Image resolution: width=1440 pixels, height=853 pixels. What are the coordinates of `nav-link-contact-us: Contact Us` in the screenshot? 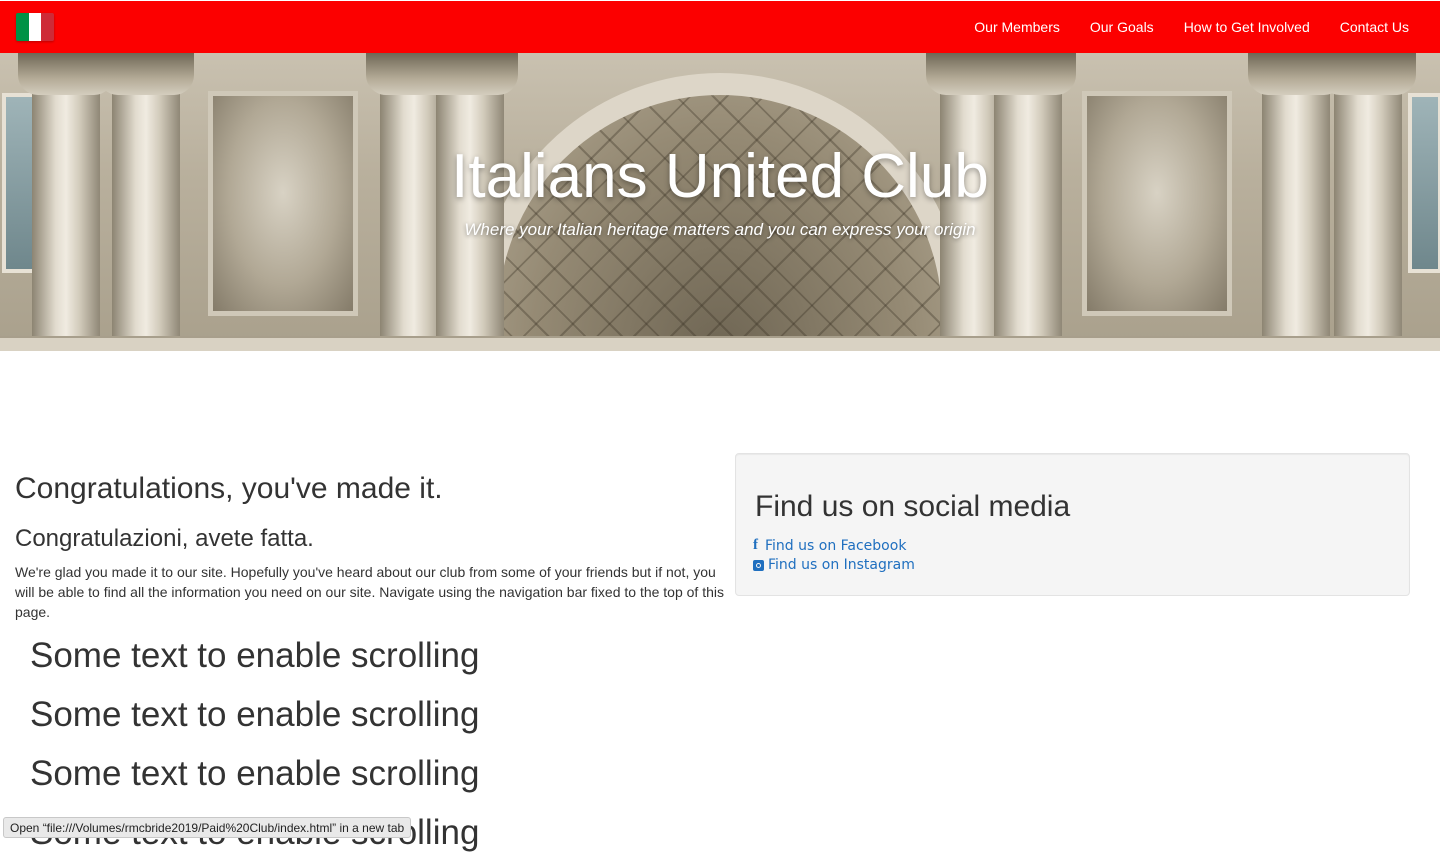 It's located at (1374, 27).